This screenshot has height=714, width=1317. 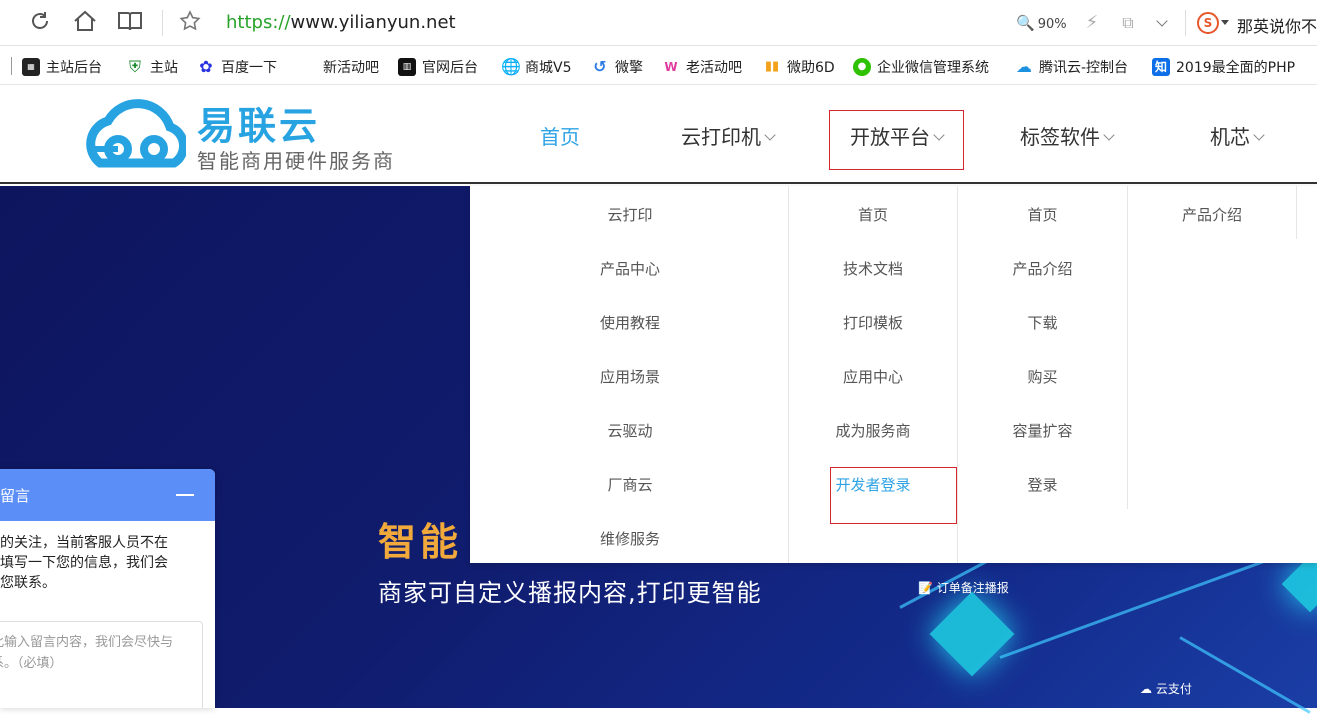 I want to click on menu-item: 打印模板, so click(x=873, y=322).